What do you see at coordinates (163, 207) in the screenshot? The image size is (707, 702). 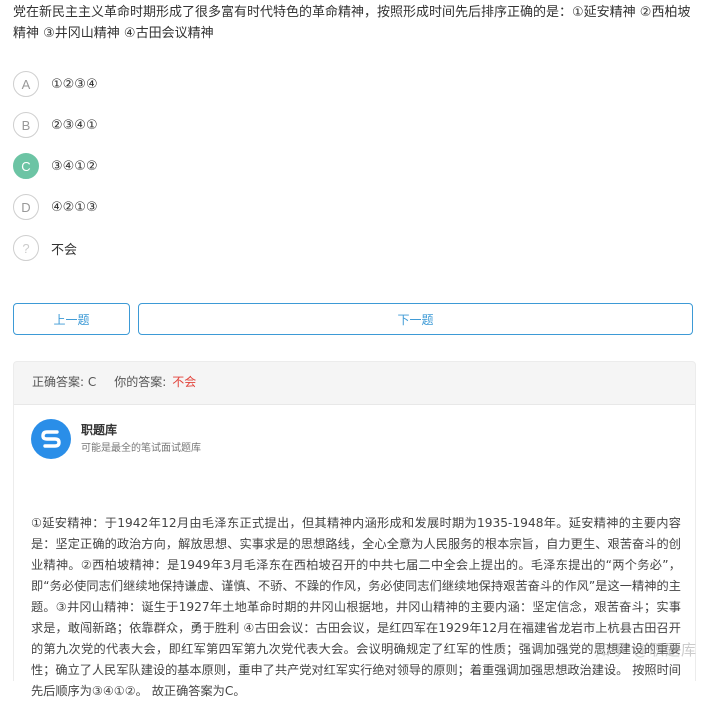 I see `option-d: D ④②①③` at bounding box center [163, 207].